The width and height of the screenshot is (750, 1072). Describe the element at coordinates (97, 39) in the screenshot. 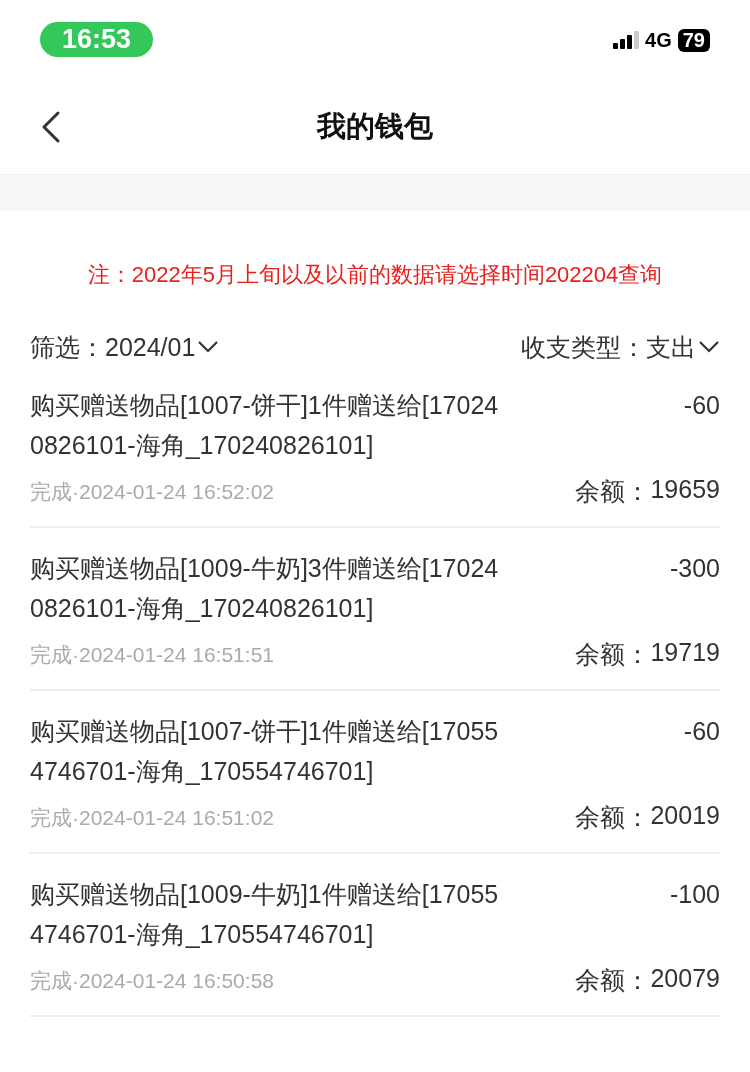

I see `status-time: 16:53` at that location.